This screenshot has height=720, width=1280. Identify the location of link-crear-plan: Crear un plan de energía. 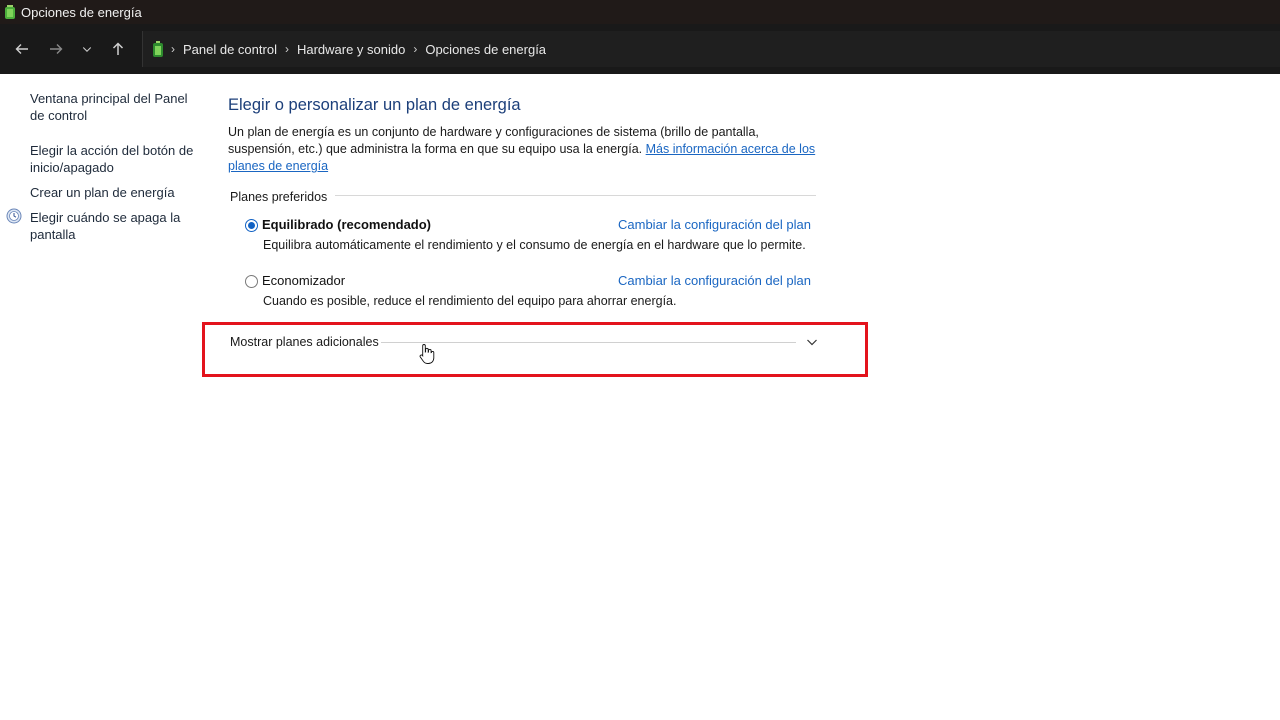
(115, 192).